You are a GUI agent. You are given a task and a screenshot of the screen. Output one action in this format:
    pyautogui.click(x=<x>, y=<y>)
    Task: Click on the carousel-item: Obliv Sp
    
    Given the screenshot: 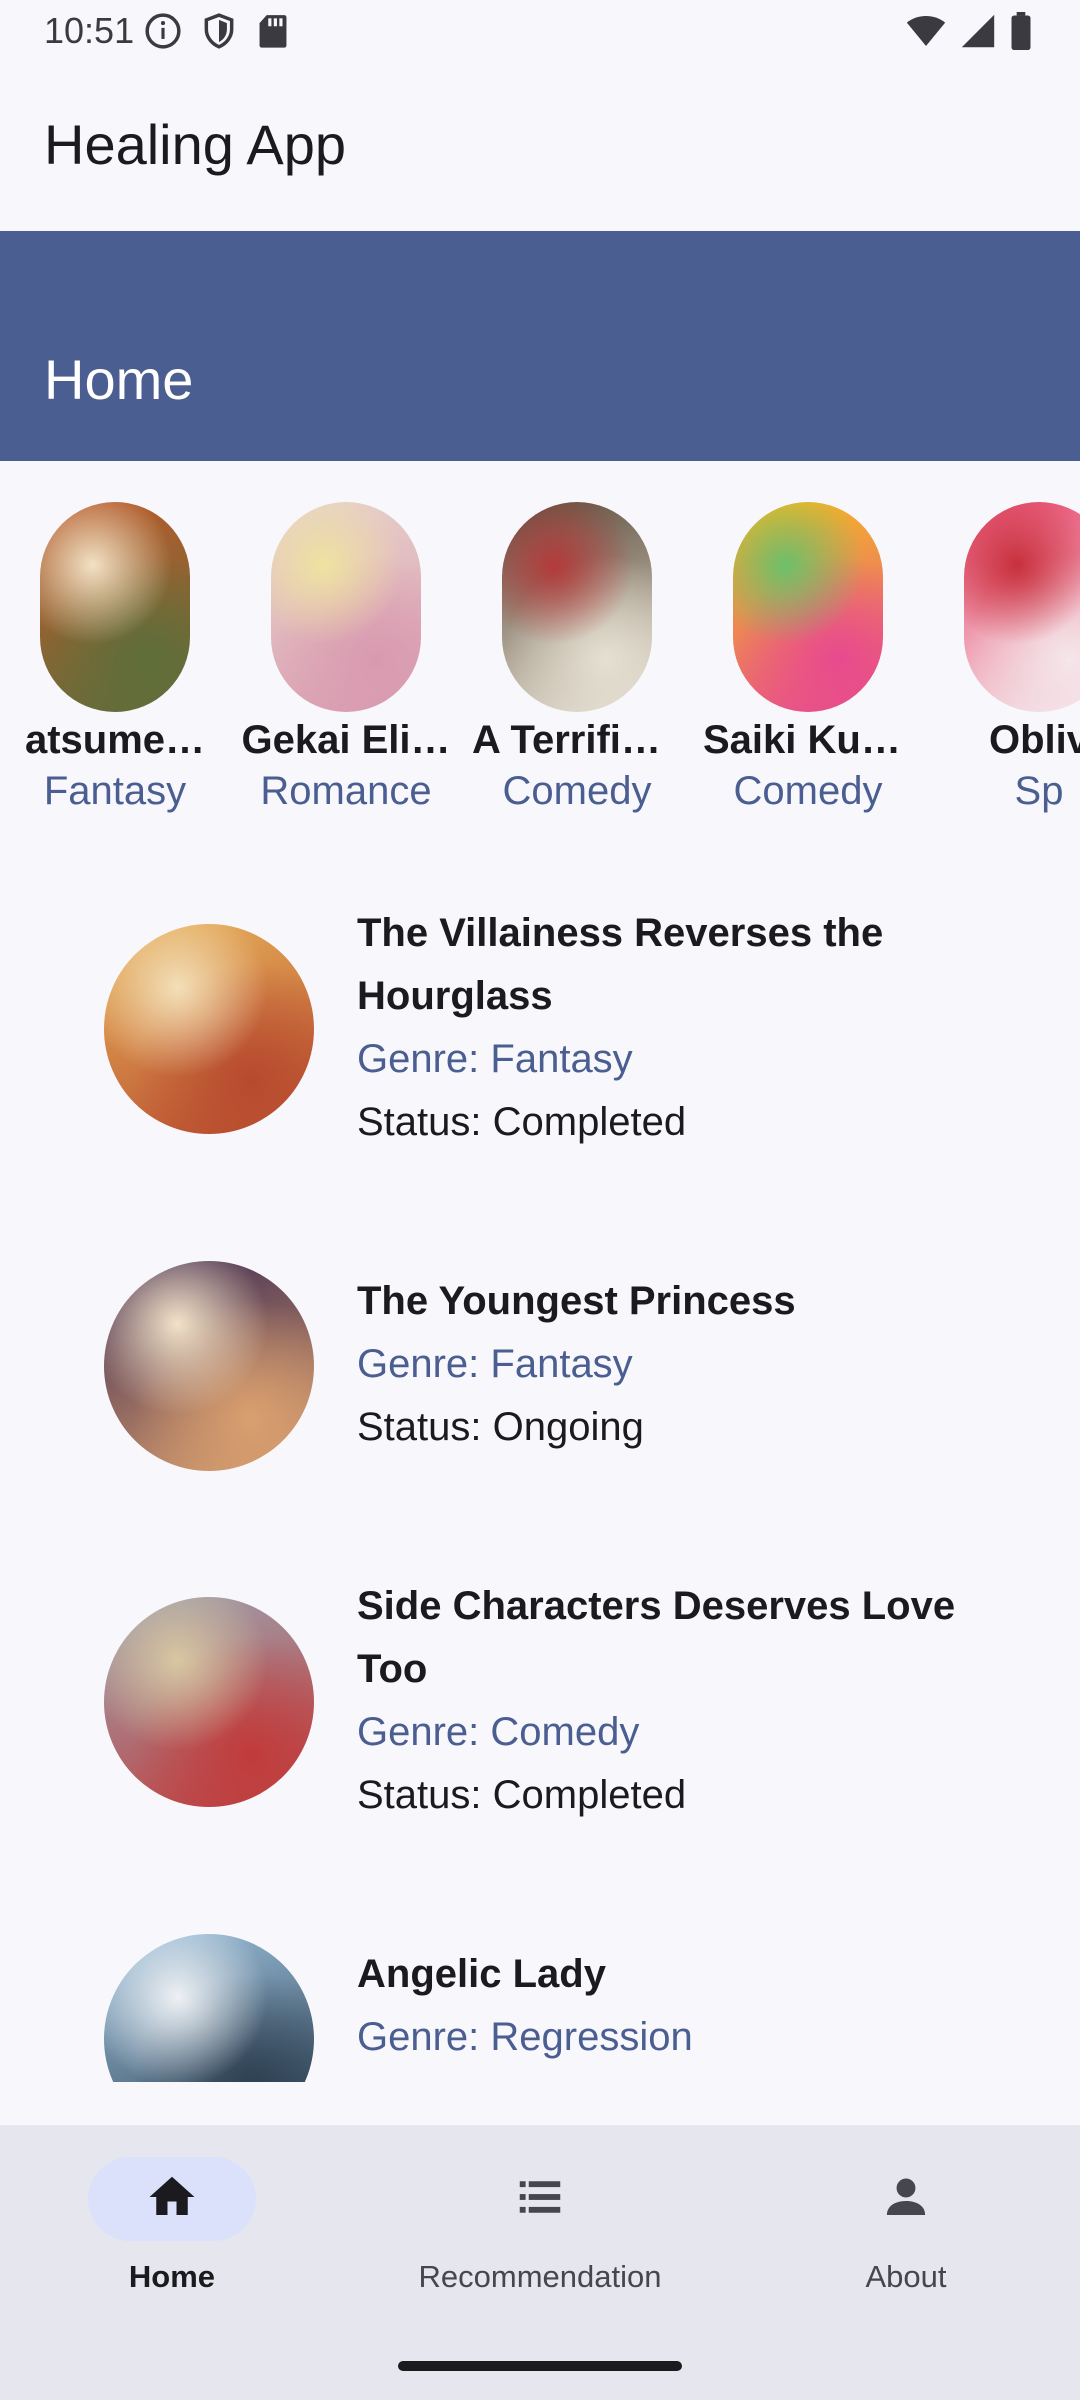 What is the action you would take?
    pyautogui.click(x=1007, y=658)
    